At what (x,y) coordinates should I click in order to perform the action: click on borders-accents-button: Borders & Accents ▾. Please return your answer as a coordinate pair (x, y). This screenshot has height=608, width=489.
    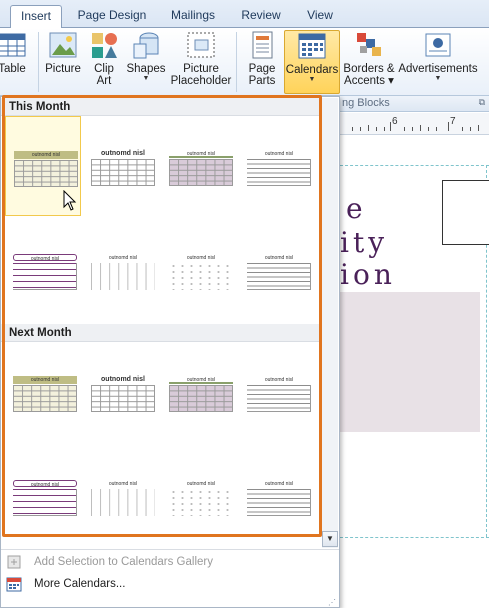
    Looking at the image, I should click on (369, 62).